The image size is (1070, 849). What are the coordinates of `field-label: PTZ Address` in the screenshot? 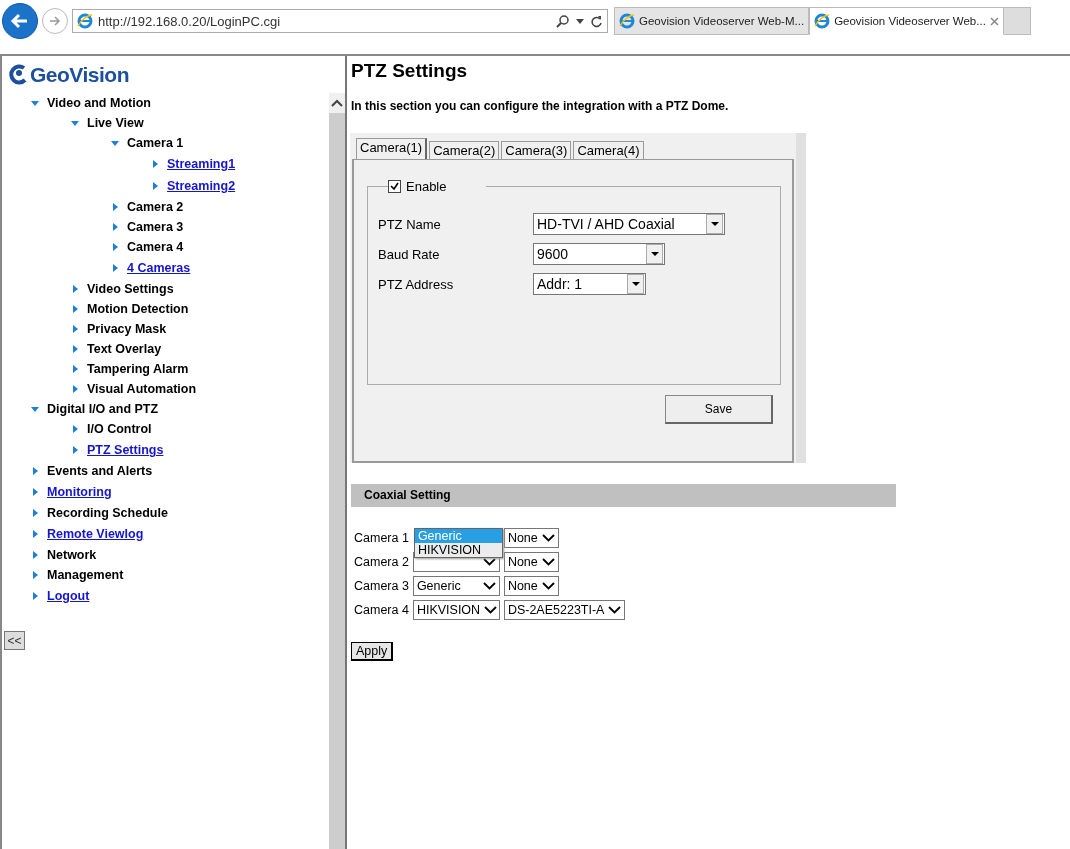 It's located at (416, 284).